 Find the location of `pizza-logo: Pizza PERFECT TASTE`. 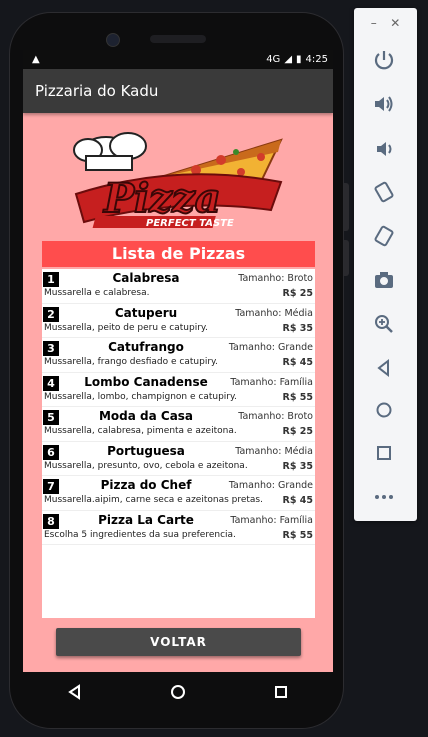

pizza-logo: Pizza PERFECT TASTE is located at coordinates (178, 180).